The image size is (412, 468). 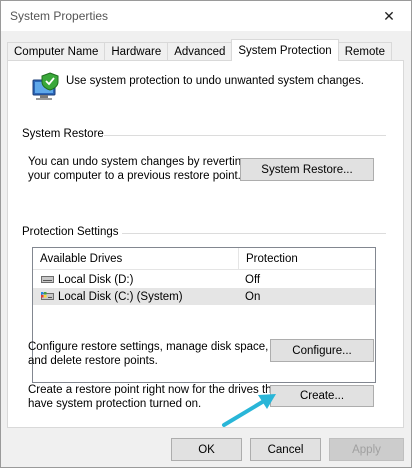 What do you see at coordinates (253, 296) in the screenshot?
I see `drive-protection-status: On` at bounding box center [253, 296].